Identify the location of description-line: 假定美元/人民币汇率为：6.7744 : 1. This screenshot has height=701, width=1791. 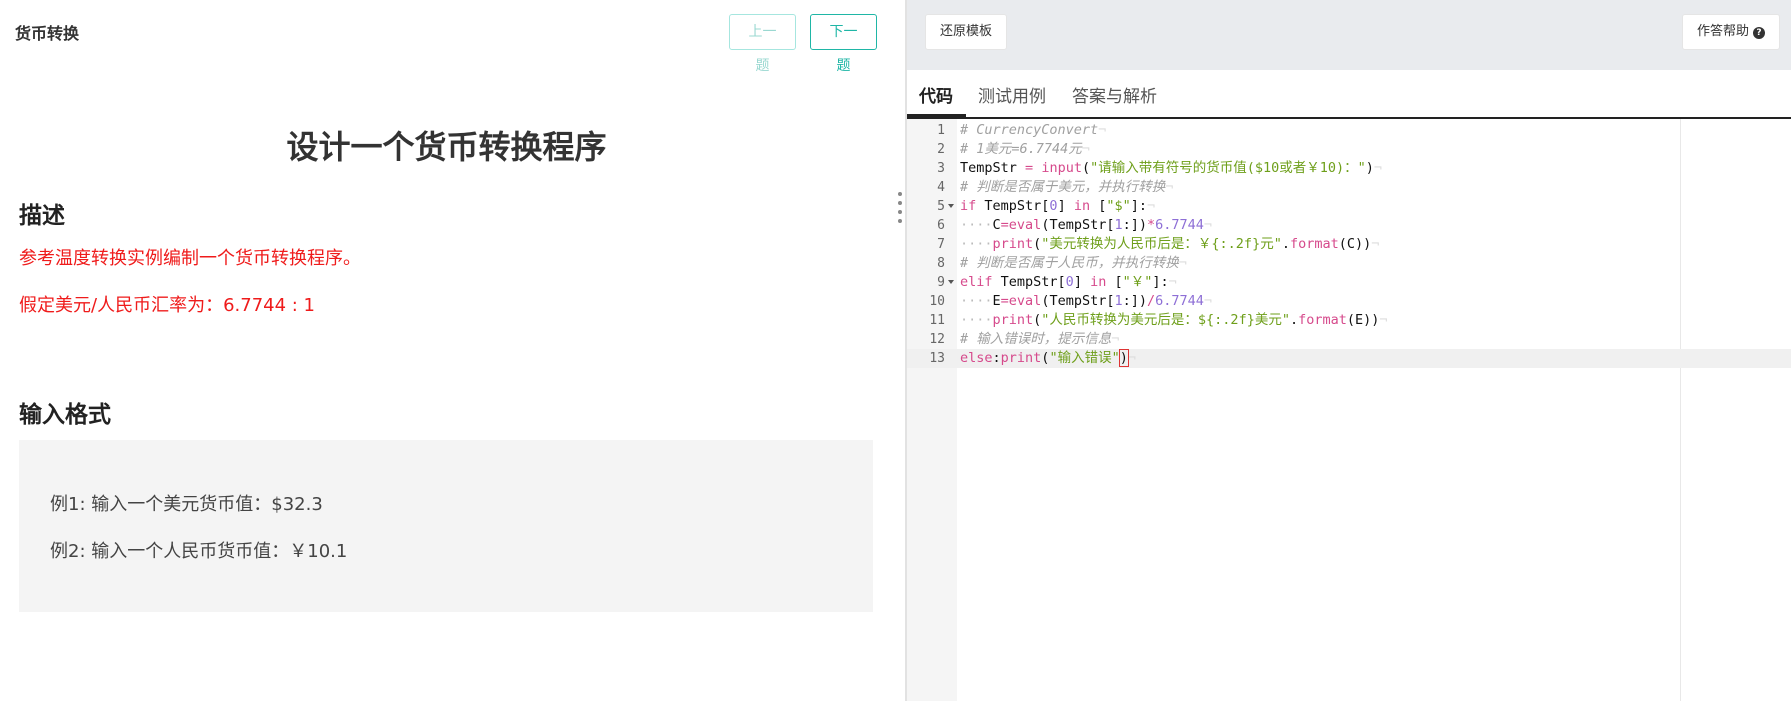
(167, 305).